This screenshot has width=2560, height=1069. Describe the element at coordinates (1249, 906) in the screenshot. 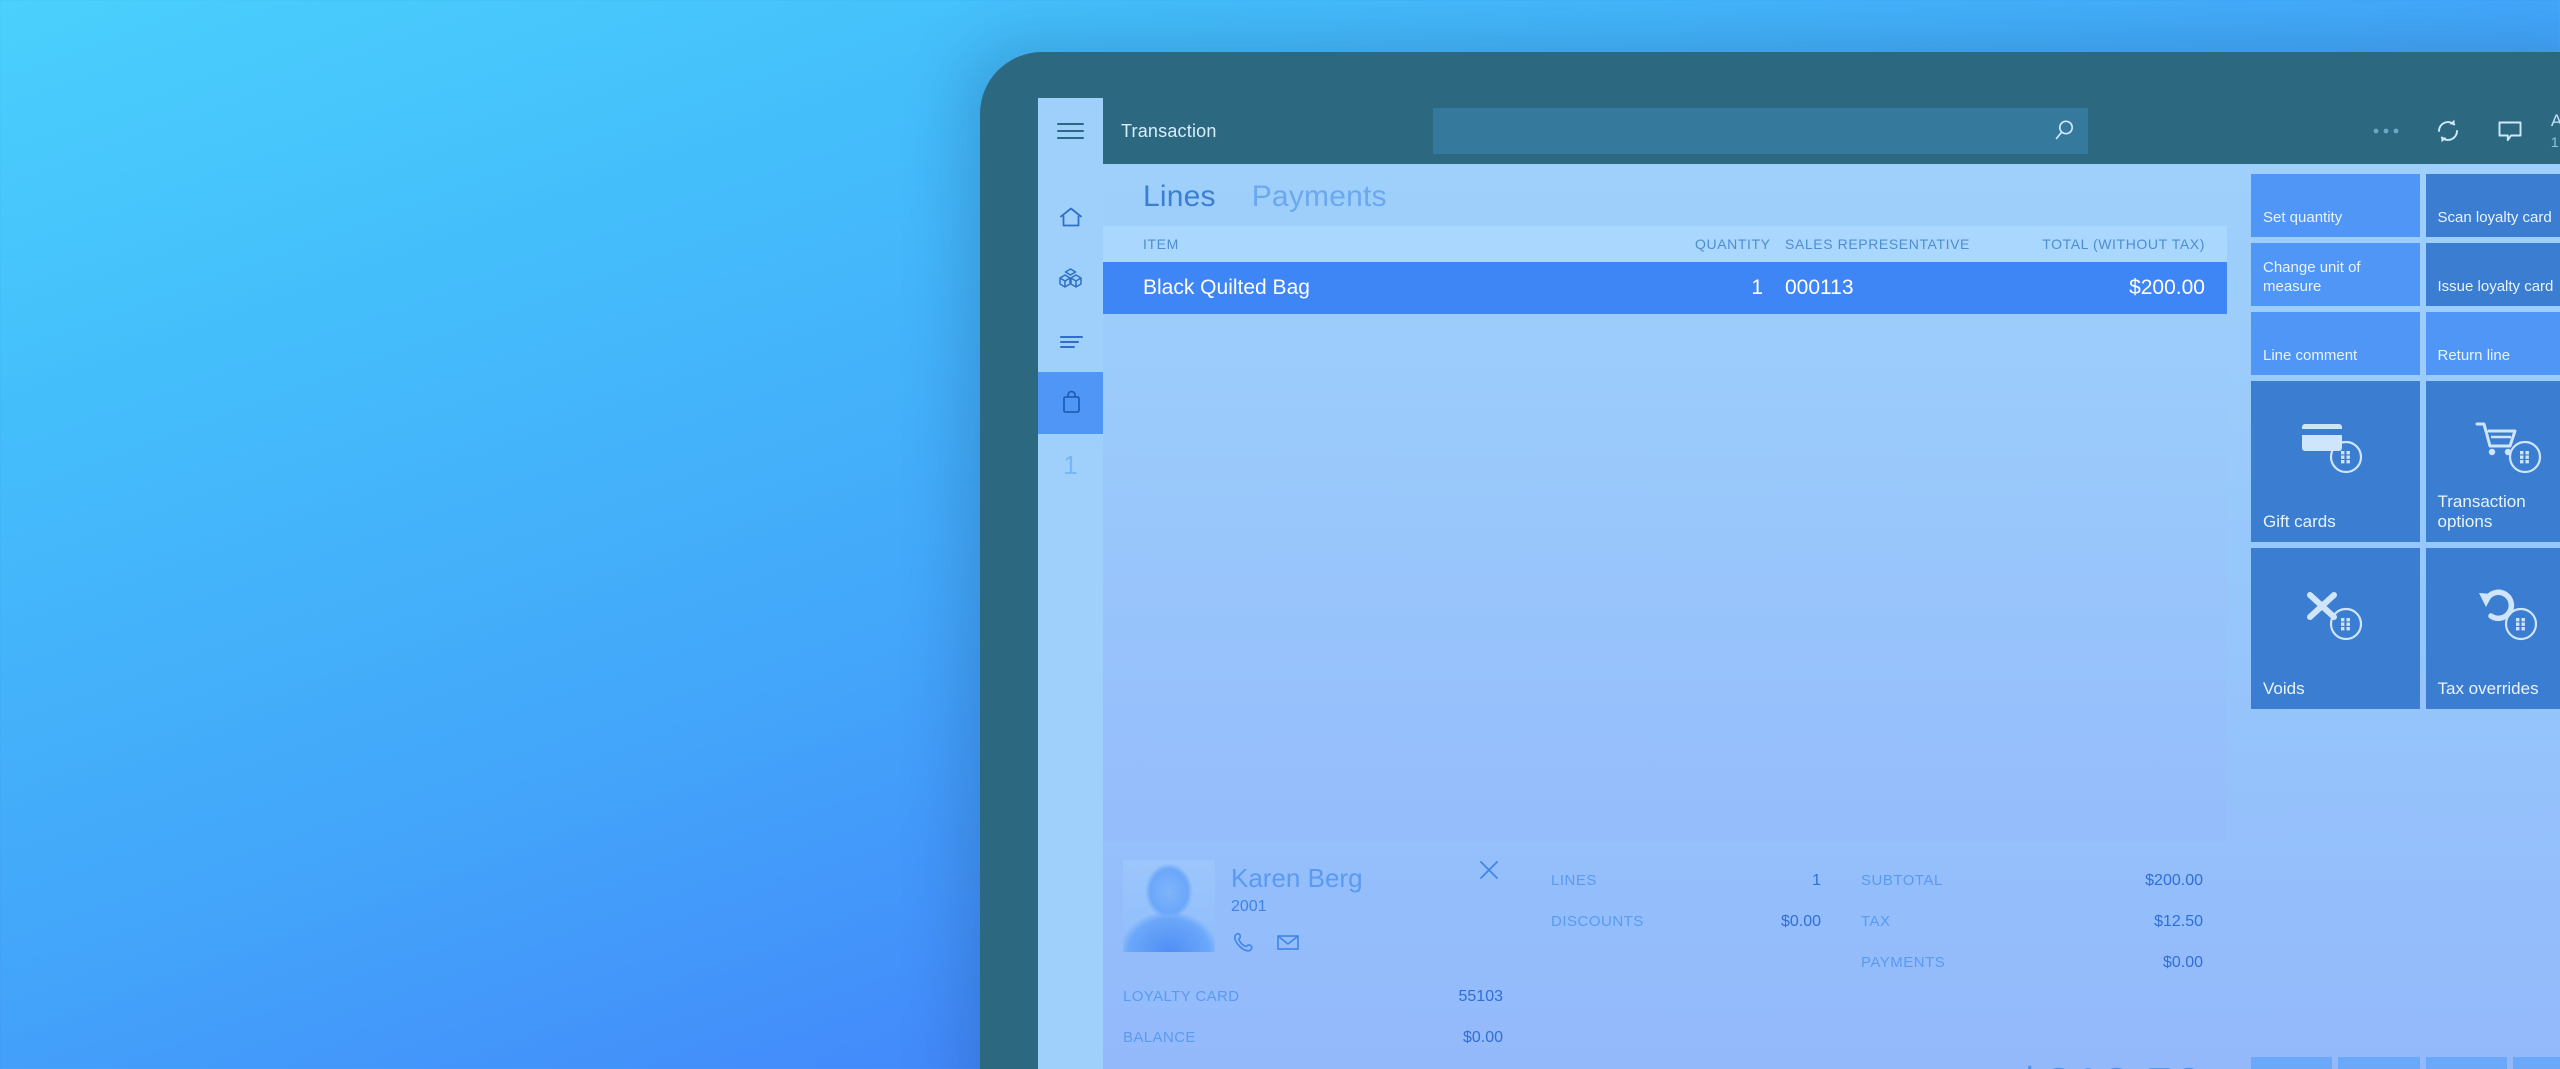

I see `customer-id: 2001` at that location.